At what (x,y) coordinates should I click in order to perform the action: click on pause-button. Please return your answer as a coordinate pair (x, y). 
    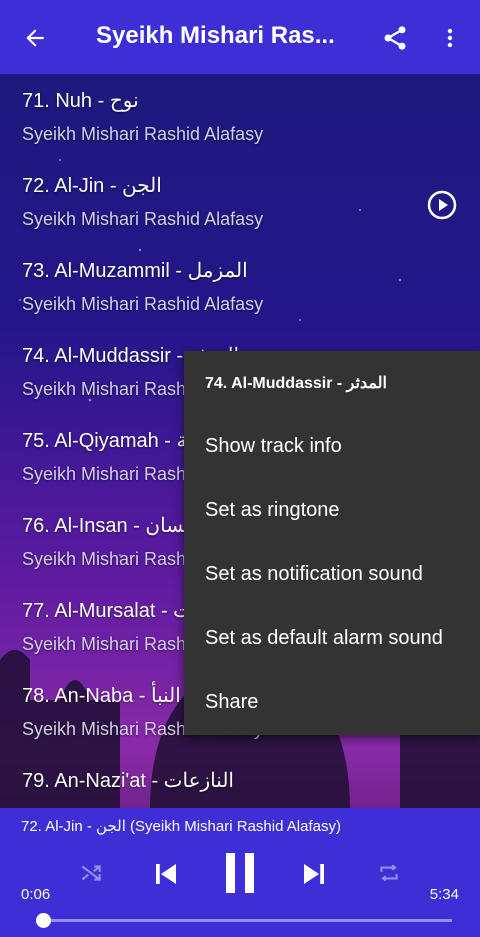
    Looking at the image, I should click on (240, 873).